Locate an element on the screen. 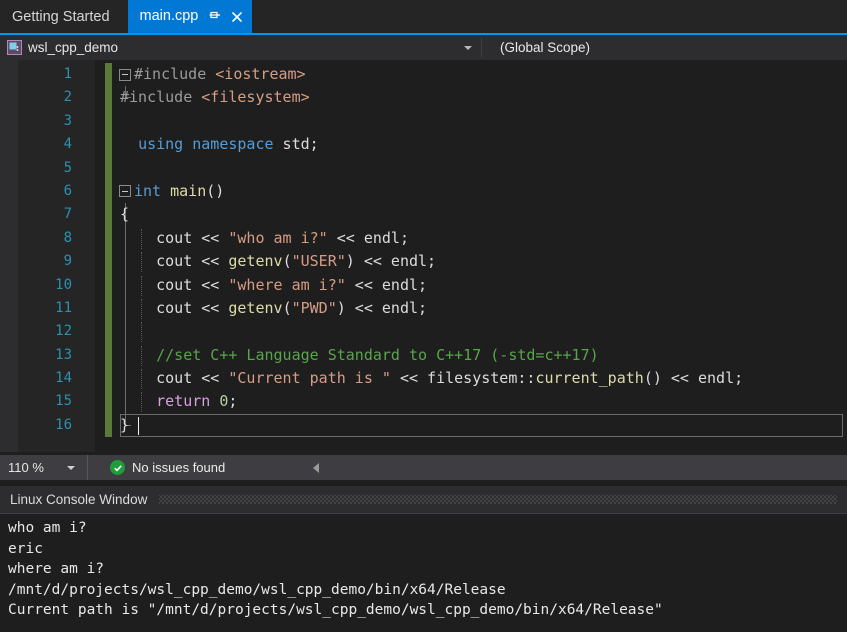  code-line: 9 cout << getenv("USER") << endl; is located at coordinates (423, 262).